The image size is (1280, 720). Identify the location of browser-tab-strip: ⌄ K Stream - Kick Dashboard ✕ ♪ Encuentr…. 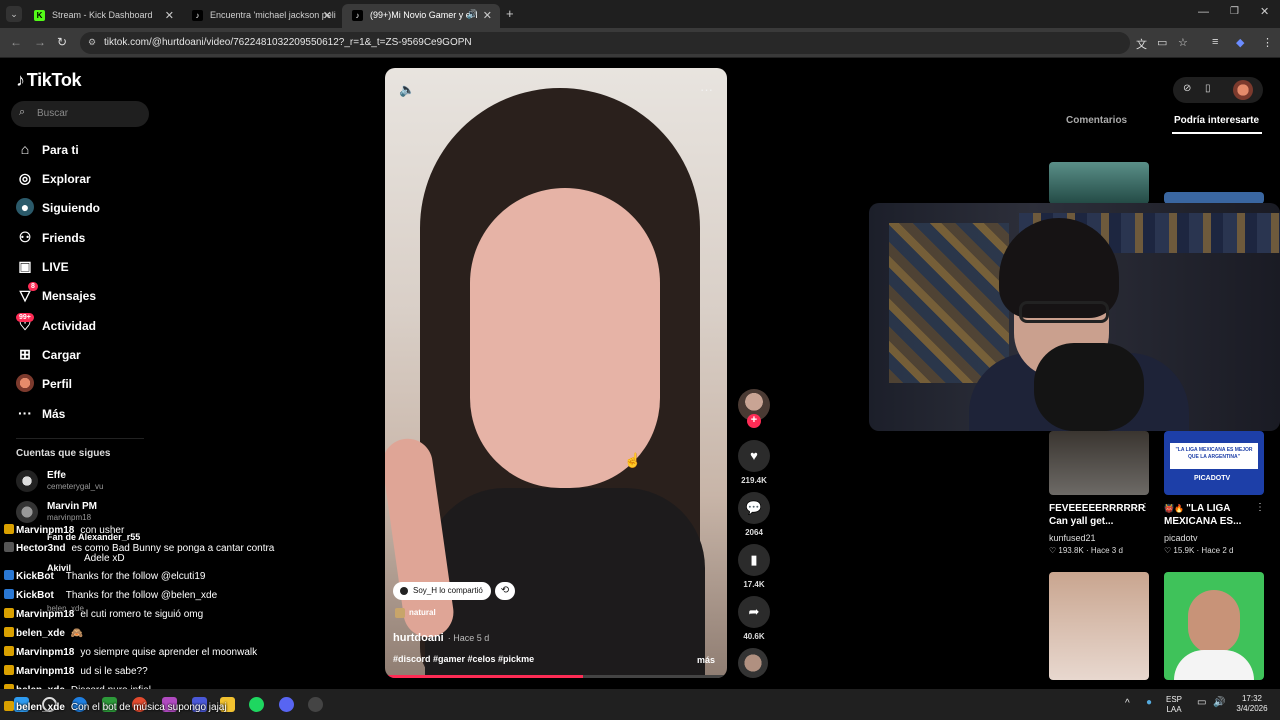
(640, 14).